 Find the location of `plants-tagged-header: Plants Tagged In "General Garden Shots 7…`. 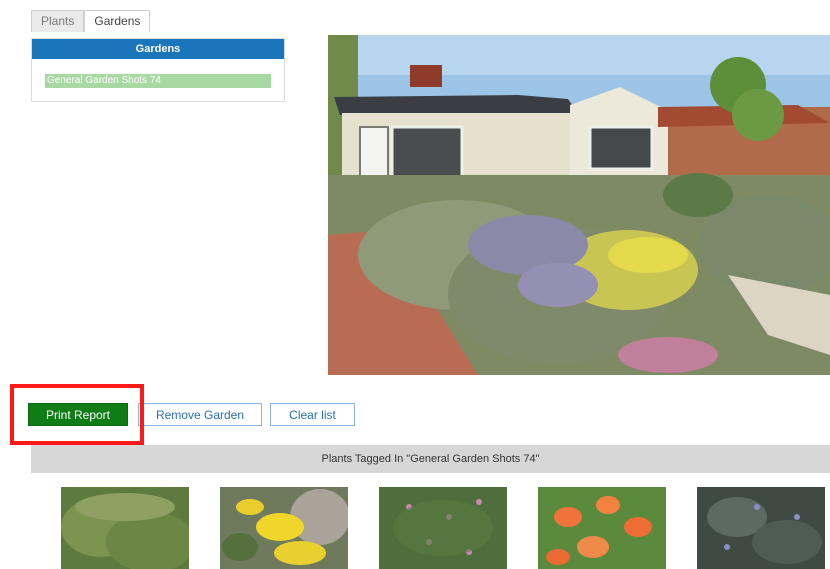

plants-tagged-header: Plants Tagged In "General Garden Shots 7… is located at coordinates (430, 459).